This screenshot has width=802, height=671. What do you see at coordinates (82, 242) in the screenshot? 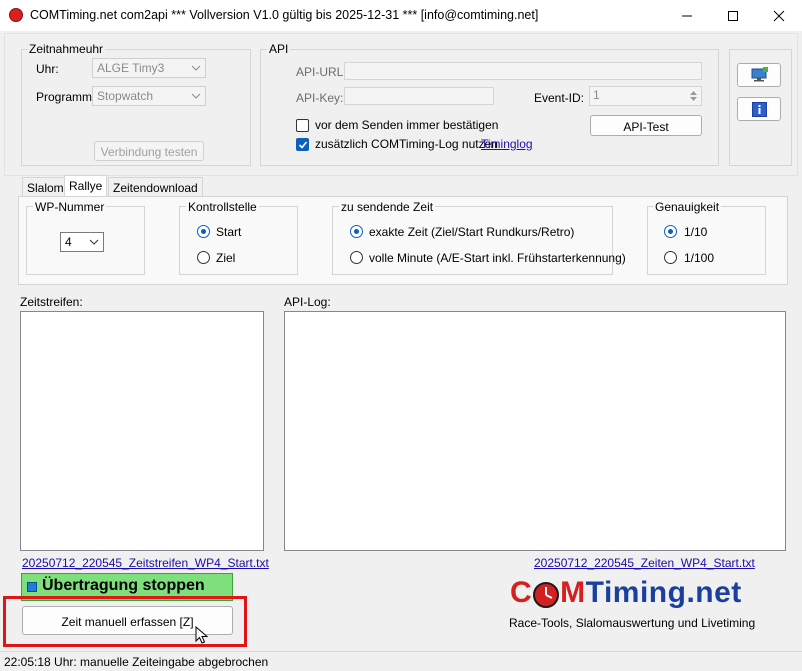
I see `wp-select: 4` at bounding box center [82, 242].